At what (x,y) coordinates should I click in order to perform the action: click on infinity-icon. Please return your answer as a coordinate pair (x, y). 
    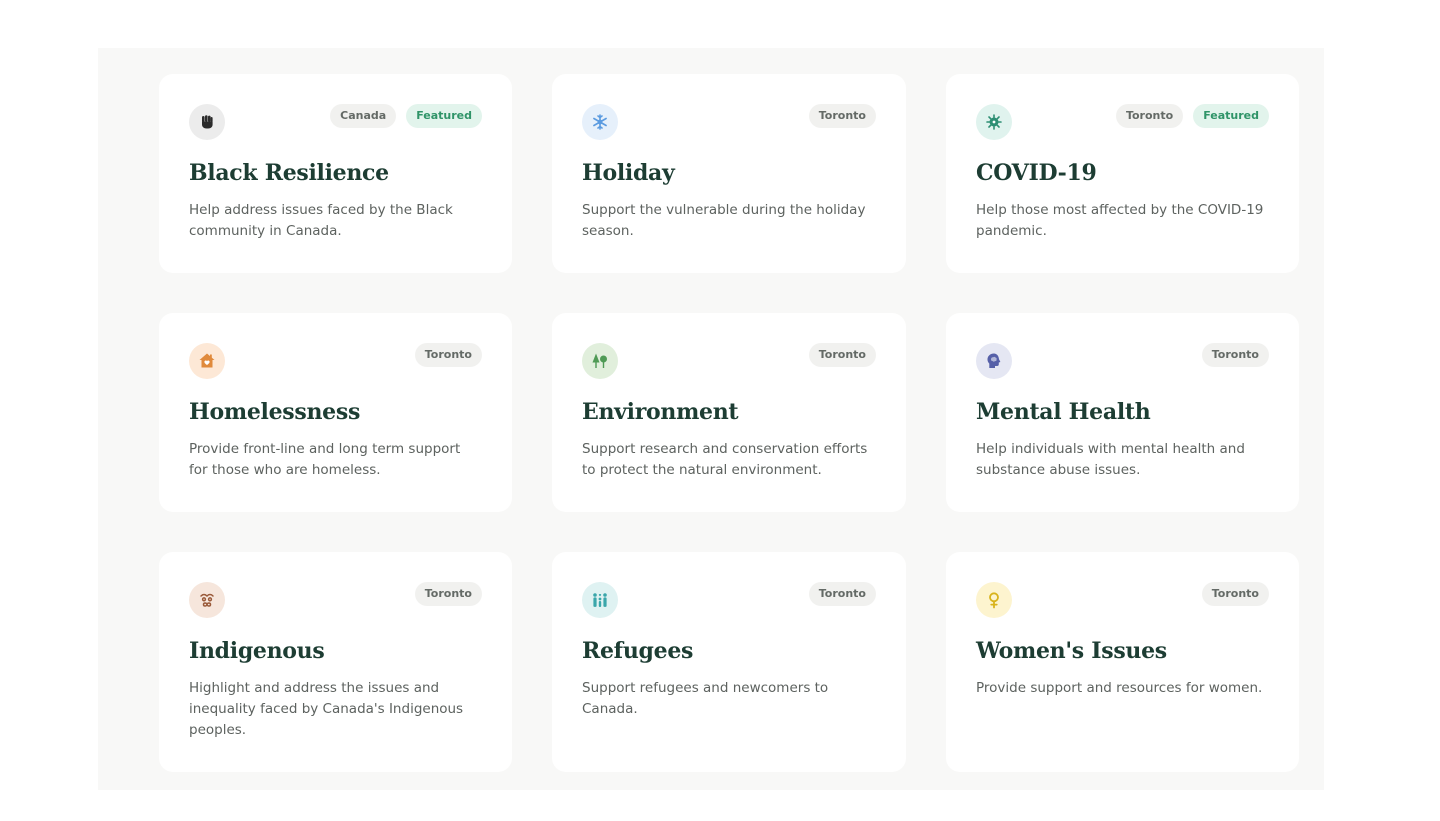
    Looking at the image, I should click on (207, 600).